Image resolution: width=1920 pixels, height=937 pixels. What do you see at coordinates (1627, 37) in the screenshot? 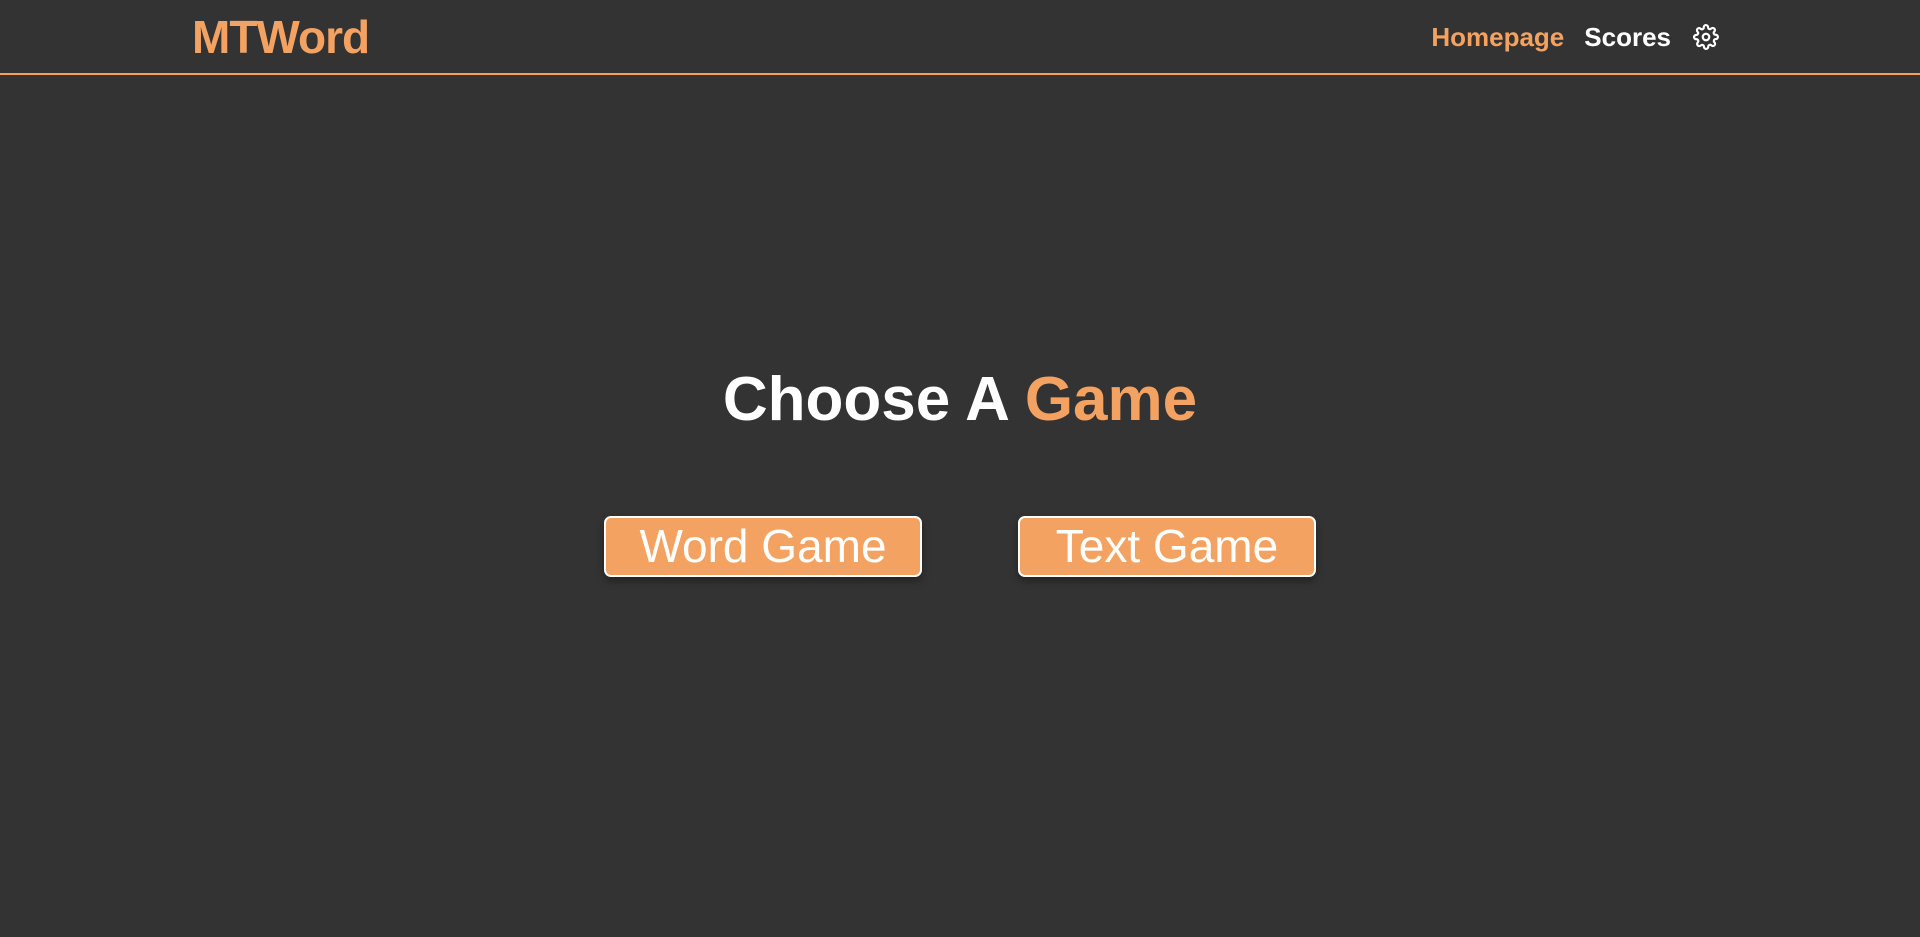
I see `nav-scores-link: Scores` at bounding box center [1627, 37].